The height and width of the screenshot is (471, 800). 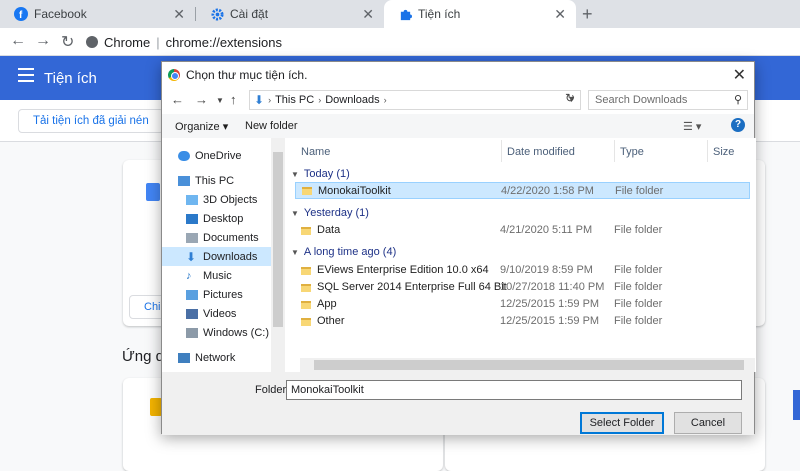 What do you see at coordinates (641, 100) in the screenshot?
I see `search-placeholder: Search Downloads` at bounding box center [641, 100].